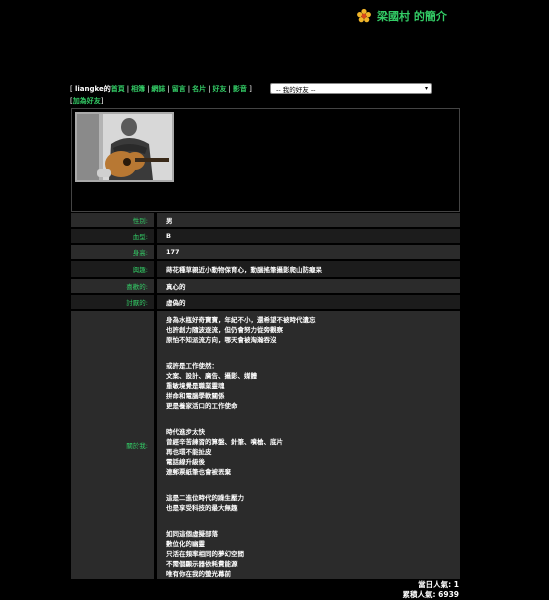 The width and height of the screenshot is (549, 600). Describe the element at coordinates (224, 442) in the screenshot. I see `about-line: 曾經辛苦練習的算盤、針筆、噴槍、底片` at that location.